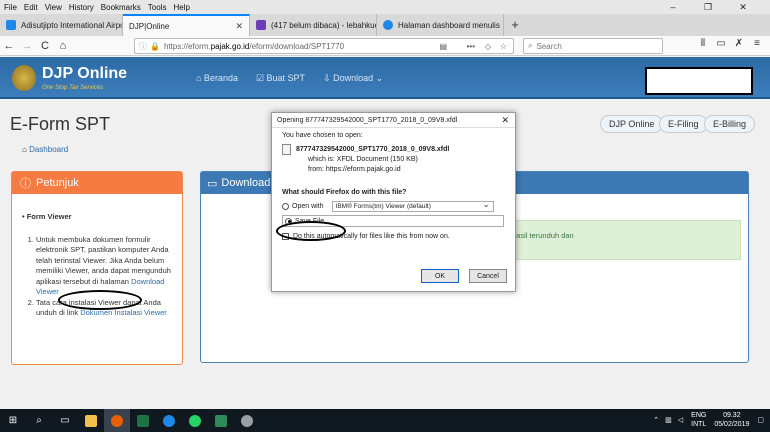  What do you see at coordinates (24, 78) in the screenshot?
I see `djp-logo-icon` at bounding box center [24, 78].